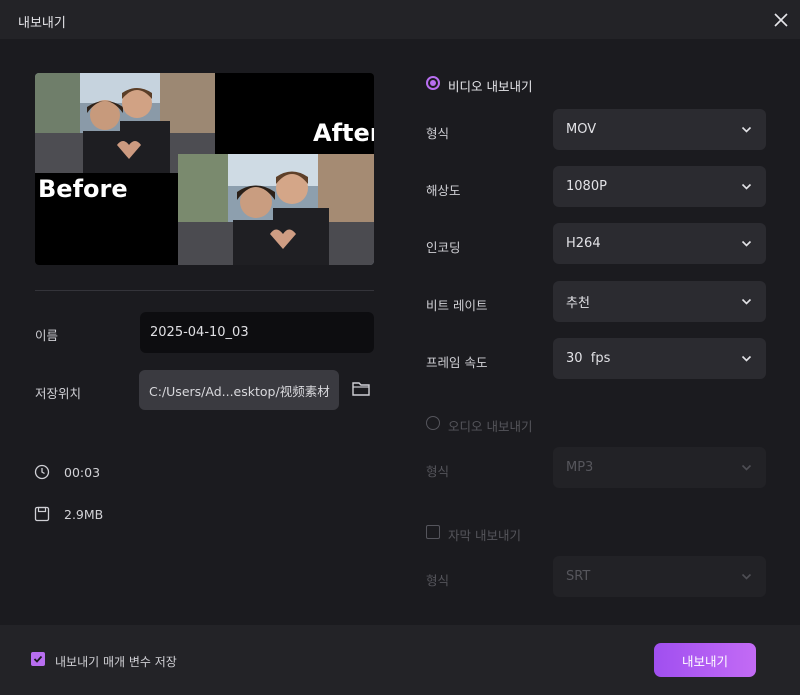 The image size is (800, 695). I want to click on save-params-checkbox, so click(38, 659).